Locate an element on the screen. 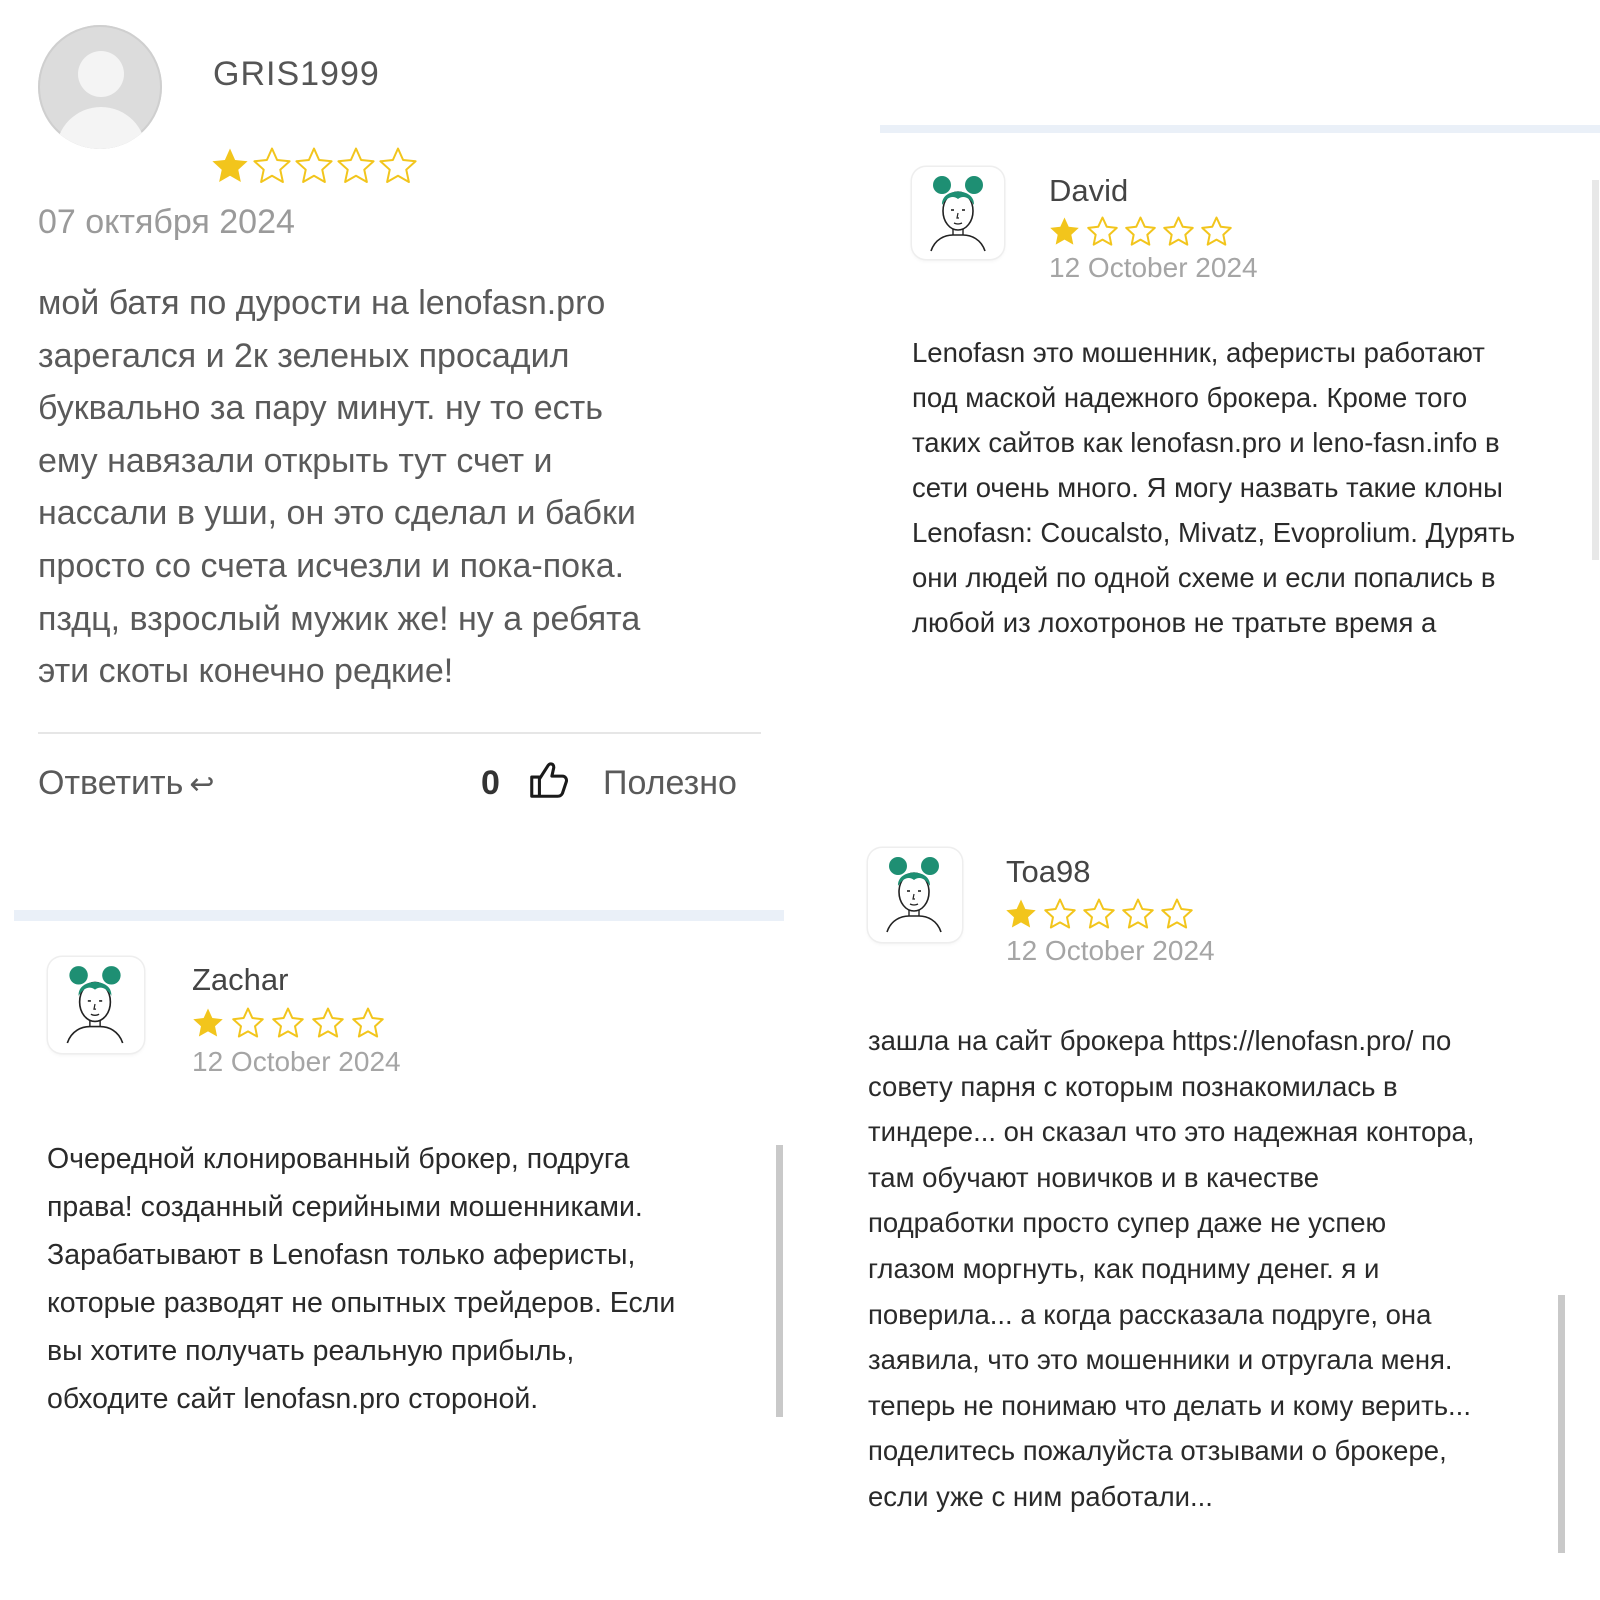 This screenshot has width=1600, height=1600. text-line: глазом моргнуть, как подниму денег. я и is located at coordinates (1124, 1268).